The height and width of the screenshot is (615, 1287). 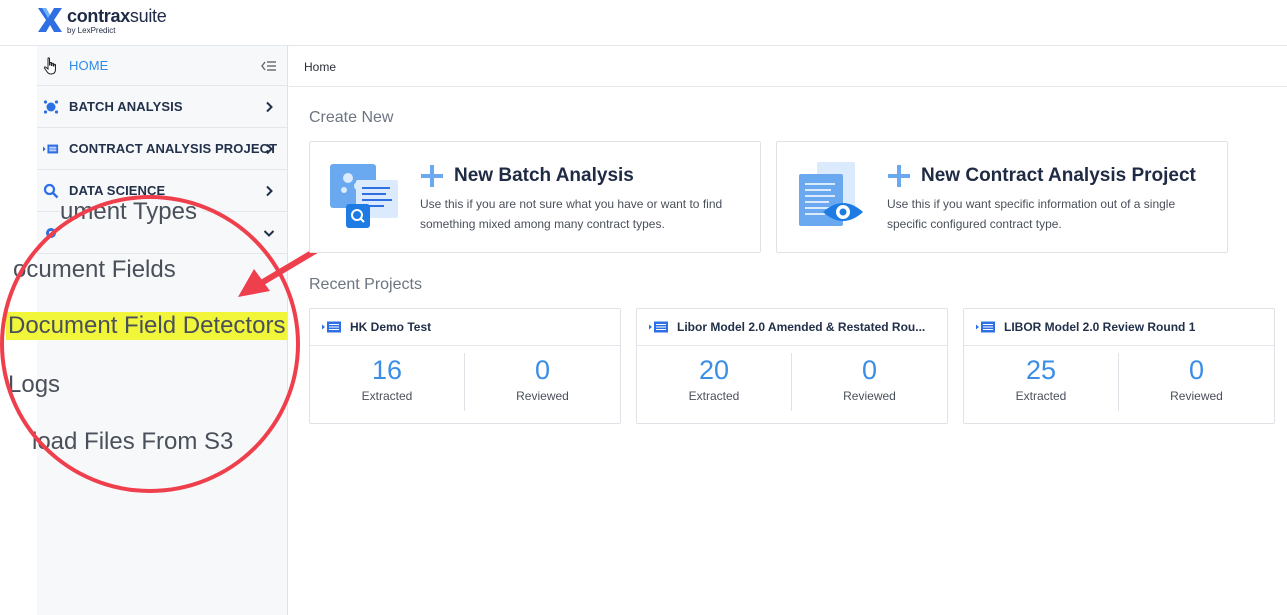 I want to click on extracted-stat: 16 Extracted, so click(x=387, y=382).